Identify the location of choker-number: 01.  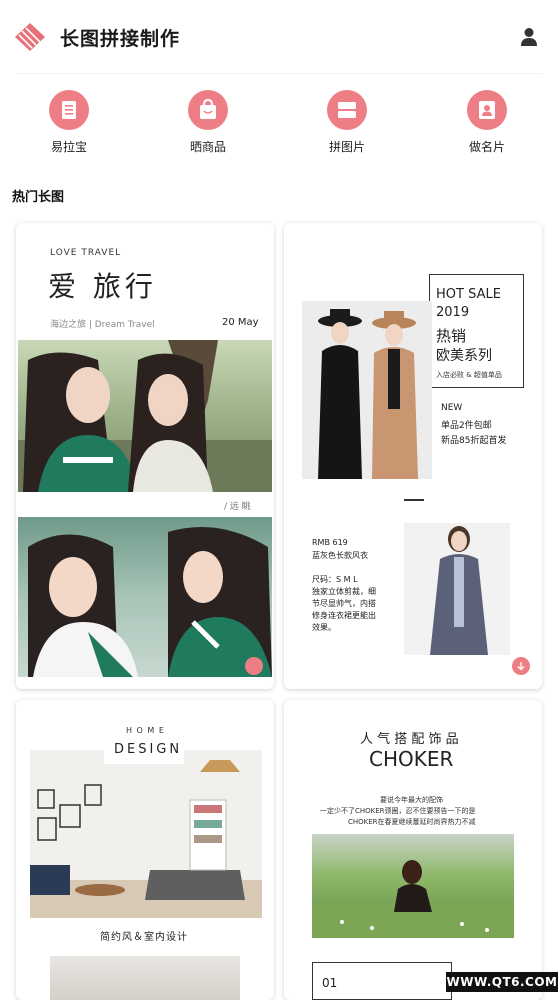
(330, 983).